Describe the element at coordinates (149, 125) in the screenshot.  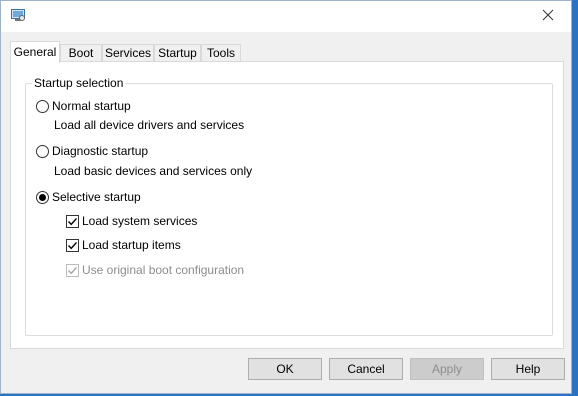
I see `normal-startup-description: Load all device drivers and services` at that location.